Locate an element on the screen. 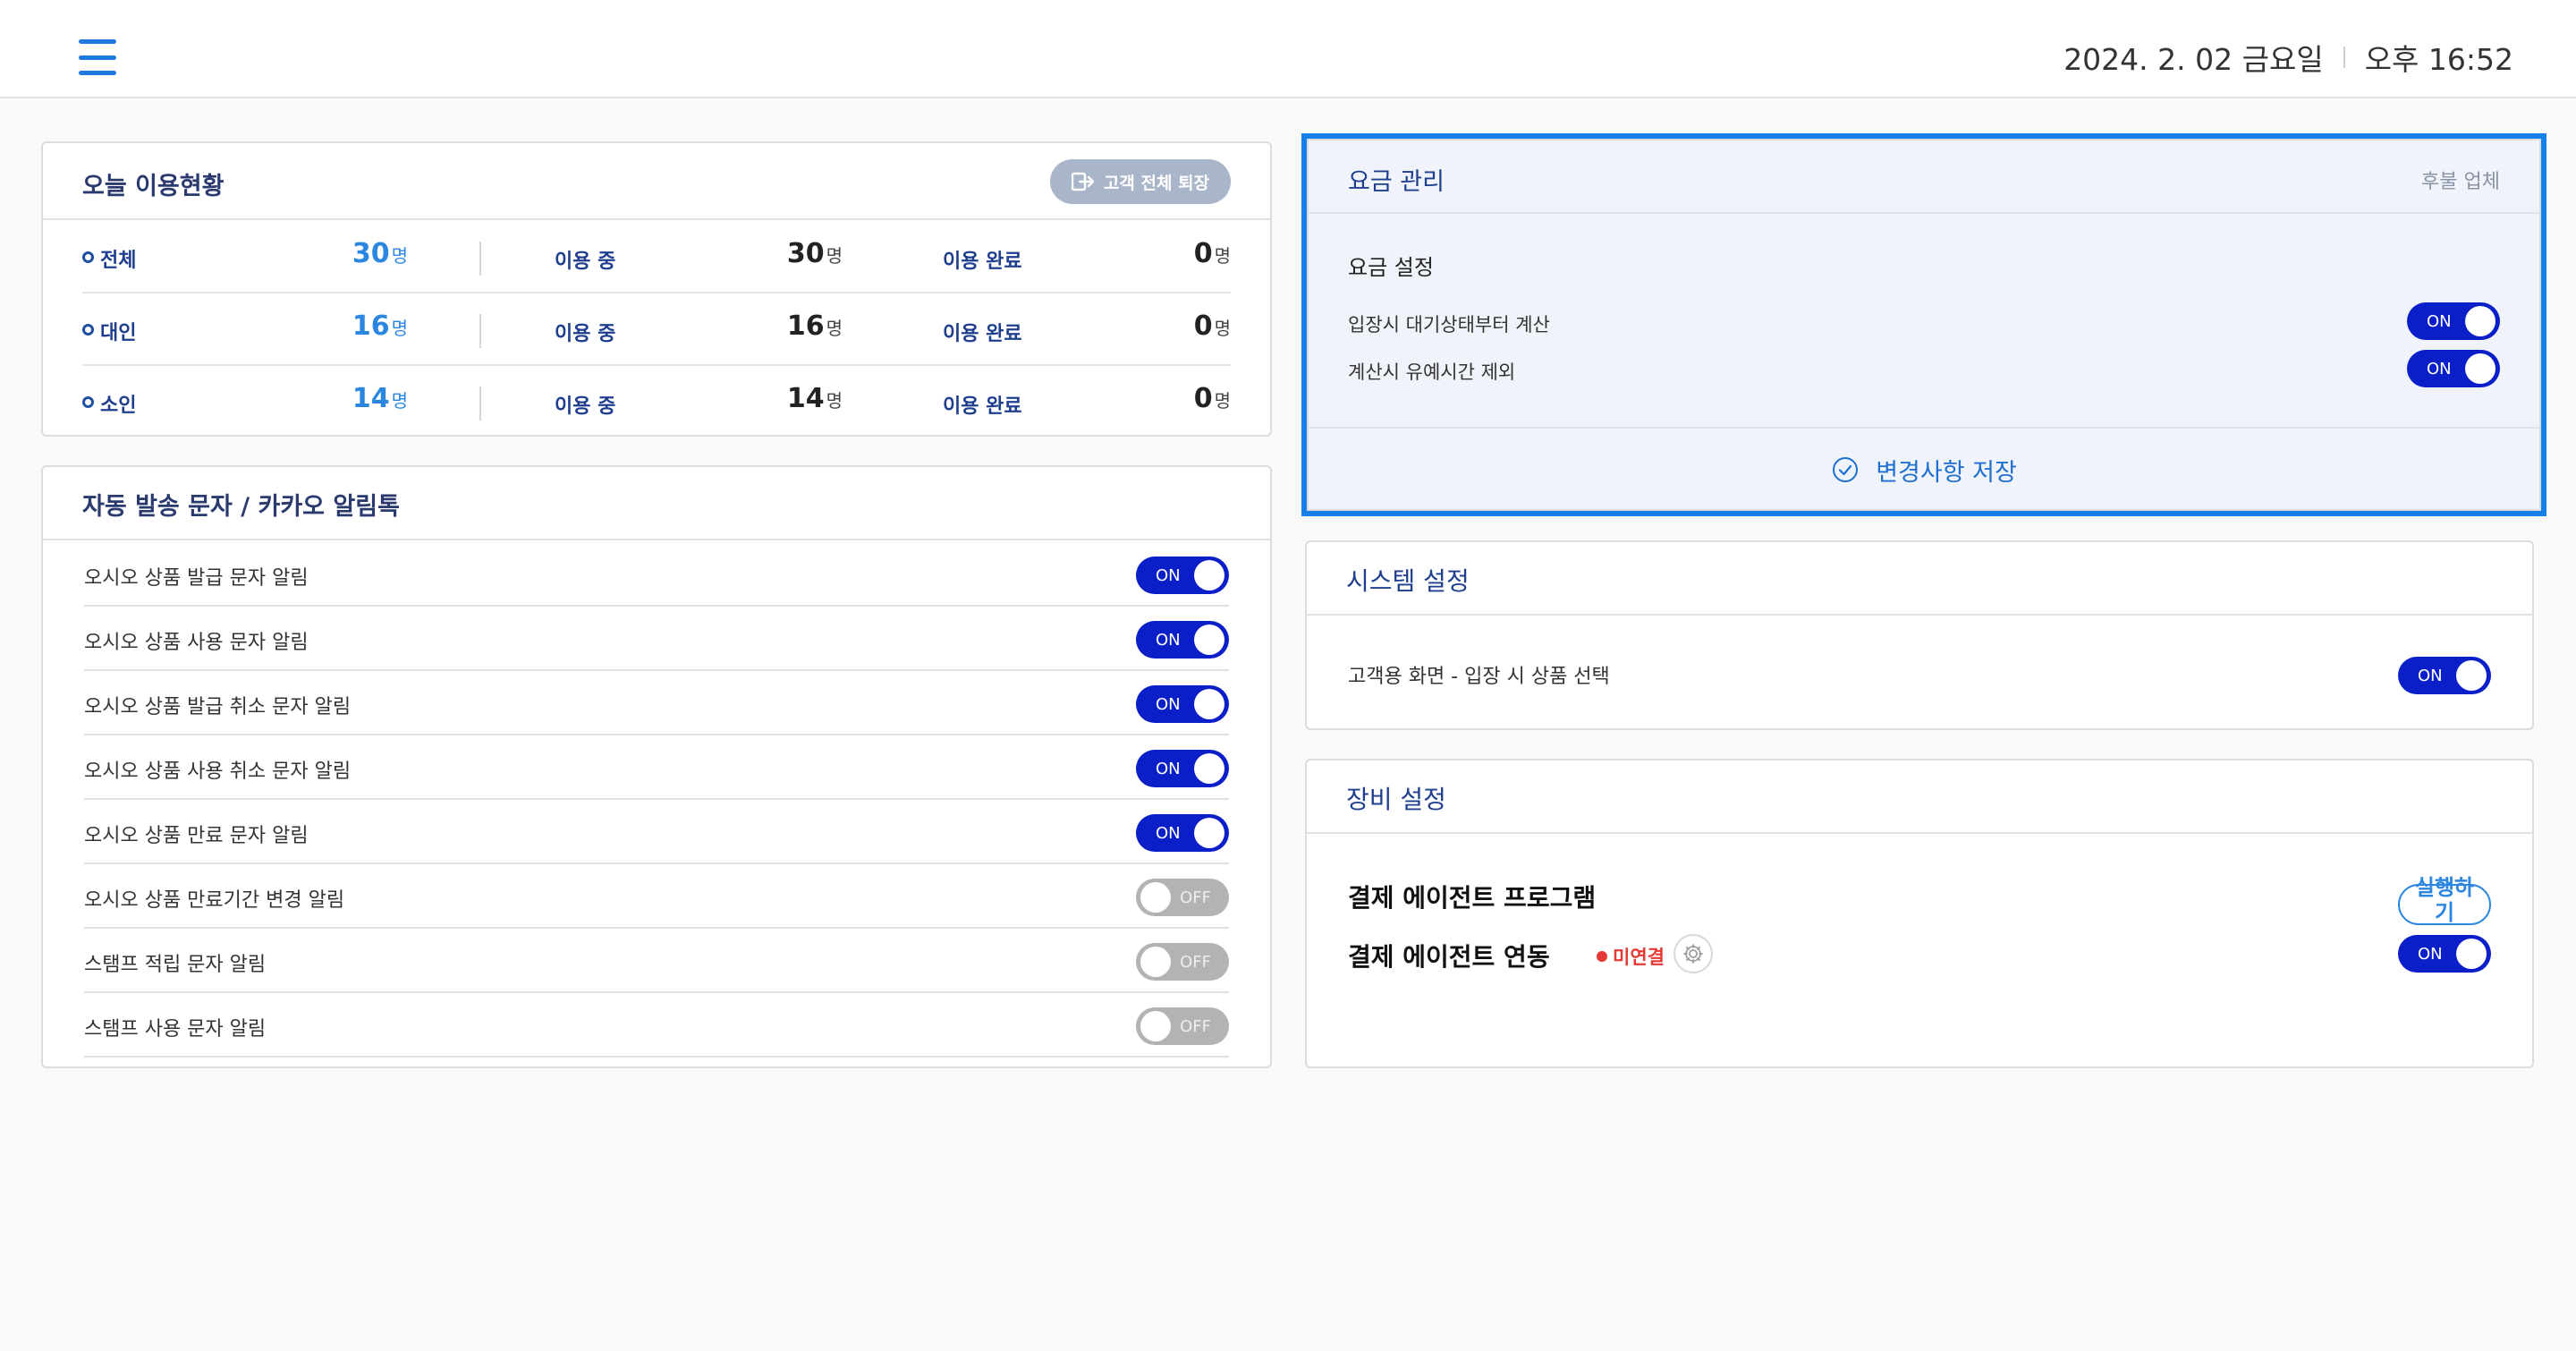 Image resolution: width=2576 pixels, height=1351 pixels. automsg-label: 오시오 상품 발급 문자 알림 is located at coordinates (196, 578).